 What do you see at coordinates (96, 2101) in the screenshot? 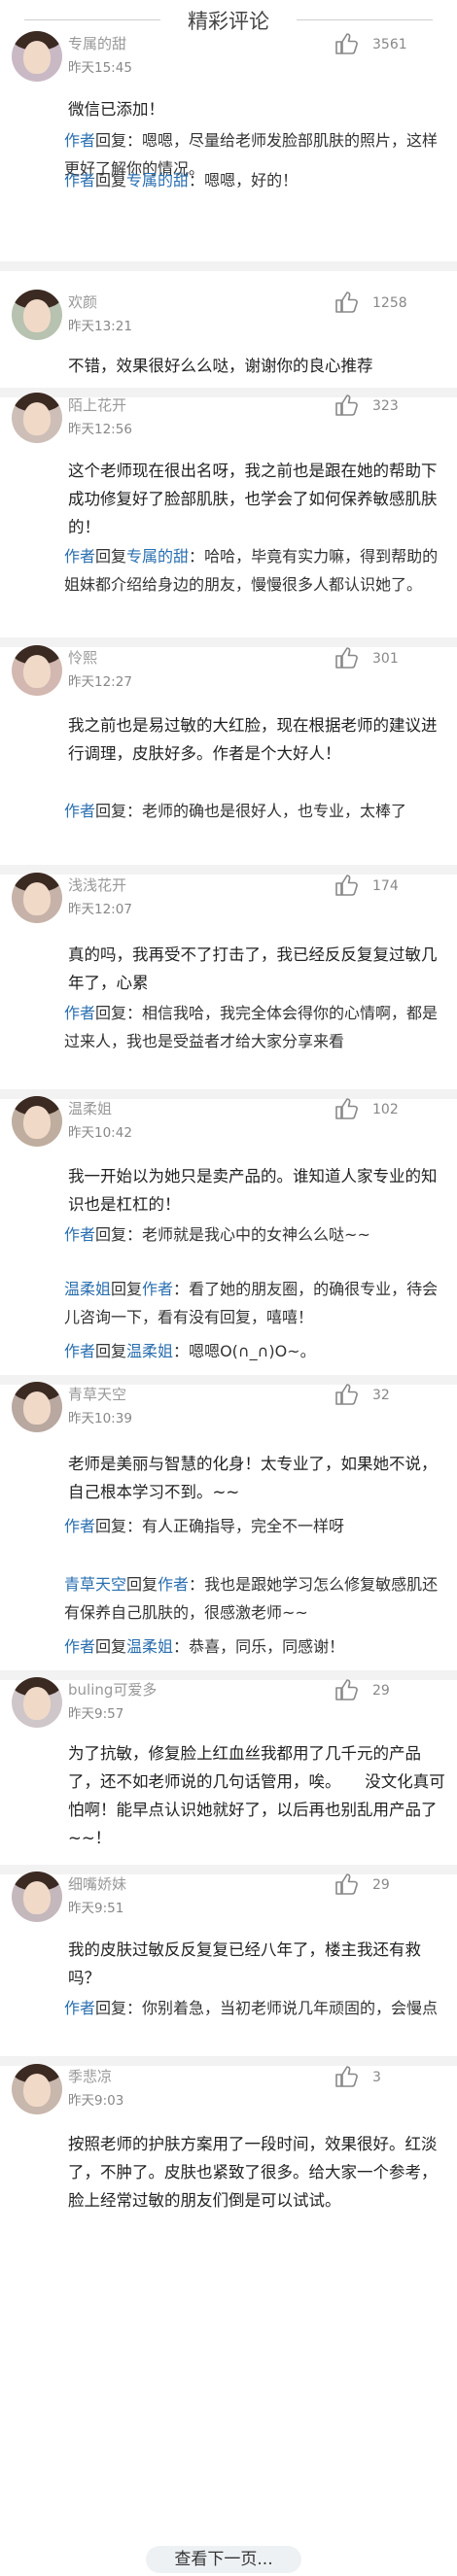
I see `comment-time: 昨天9:03` at bounding box center [96, 2101].